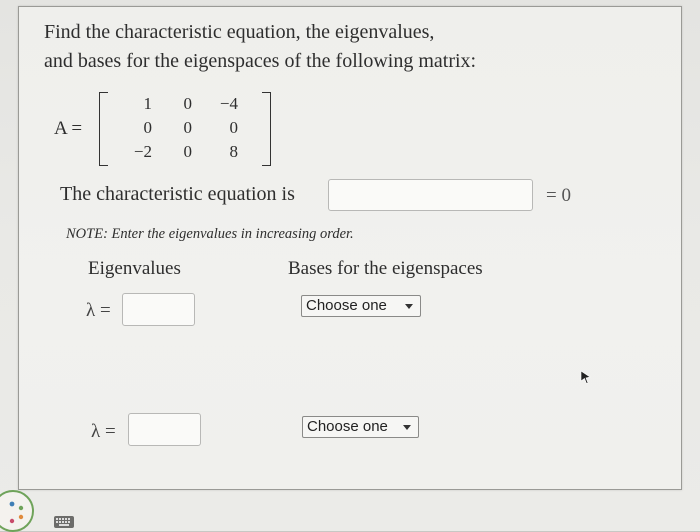  What do you see at coordinates (103, 129) in the screenshot?
I see `matrix-left-bracket` at bounding box center [103, 129].